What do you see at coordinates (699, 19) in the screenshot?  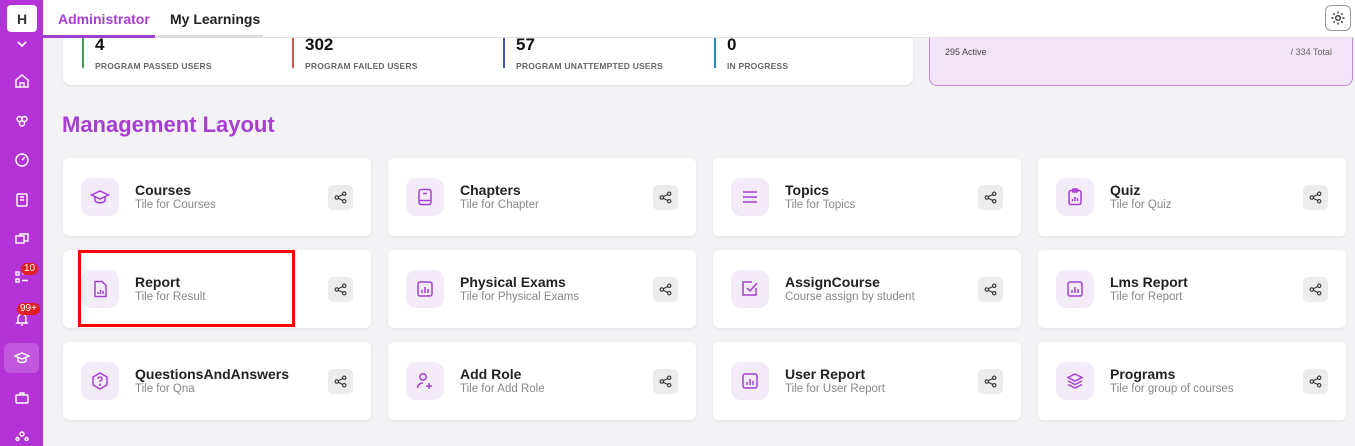 I see `top-bar: Administrator My Learnings` at bounding box center [699, 19].